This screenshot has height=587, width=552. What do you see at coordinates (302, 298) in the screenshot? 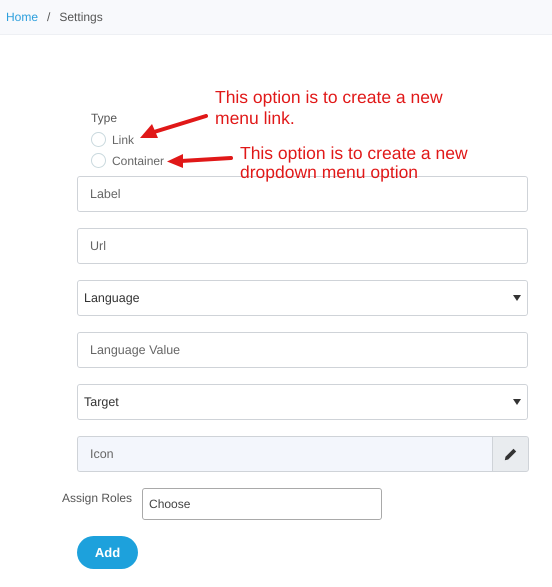
I see `select-field: Language` at bounding box center [302, 298].